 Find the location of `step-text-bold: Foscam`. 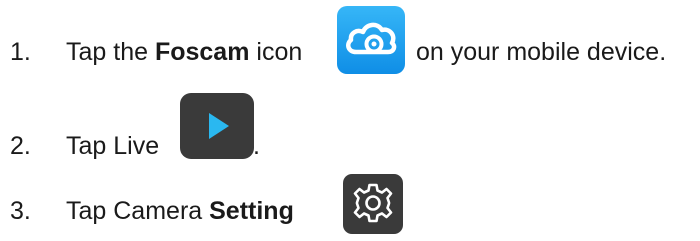

step-text-bold: Foscam is located at coordinates (202, 52).